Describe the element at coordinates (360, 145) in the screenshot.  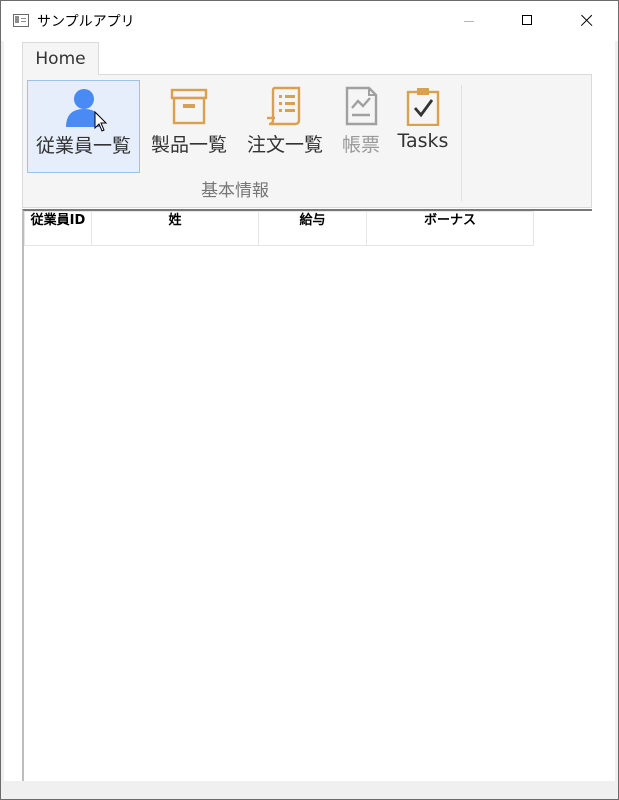
I see `report-label: 帳票` at that location.